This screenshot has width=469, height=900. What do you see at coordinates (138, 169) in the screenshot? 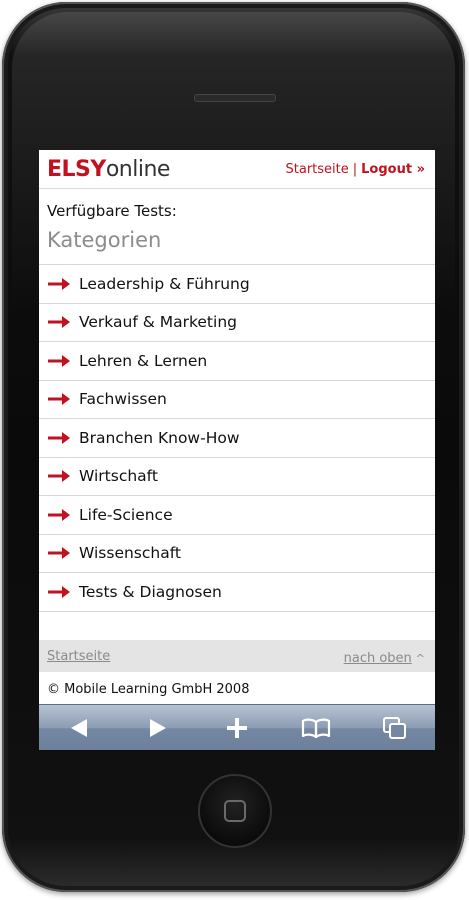
I see `logo-online: online` at bounding box center [138, 169].